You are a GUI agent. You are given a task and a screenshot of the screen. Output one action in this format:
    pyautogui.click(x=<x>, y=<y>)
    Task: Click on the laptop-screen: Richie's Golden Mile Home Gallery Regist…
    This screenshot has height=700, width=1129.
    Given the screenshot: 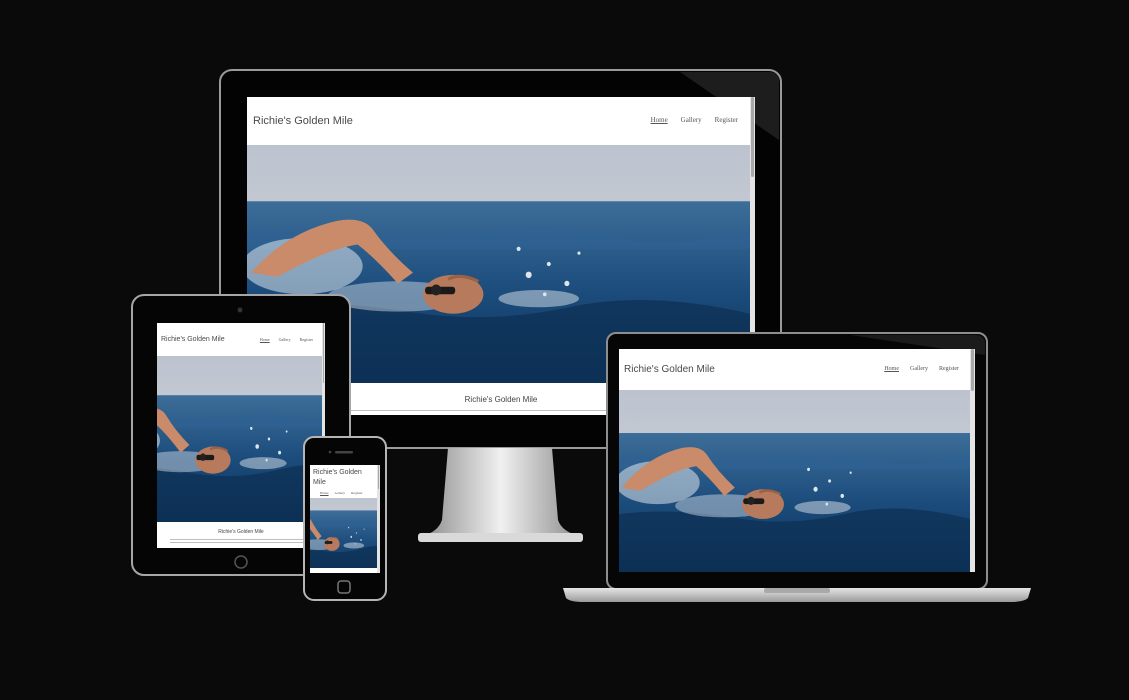 What is the action you would take?
    pyautogui.click(x=797, y=460)
    